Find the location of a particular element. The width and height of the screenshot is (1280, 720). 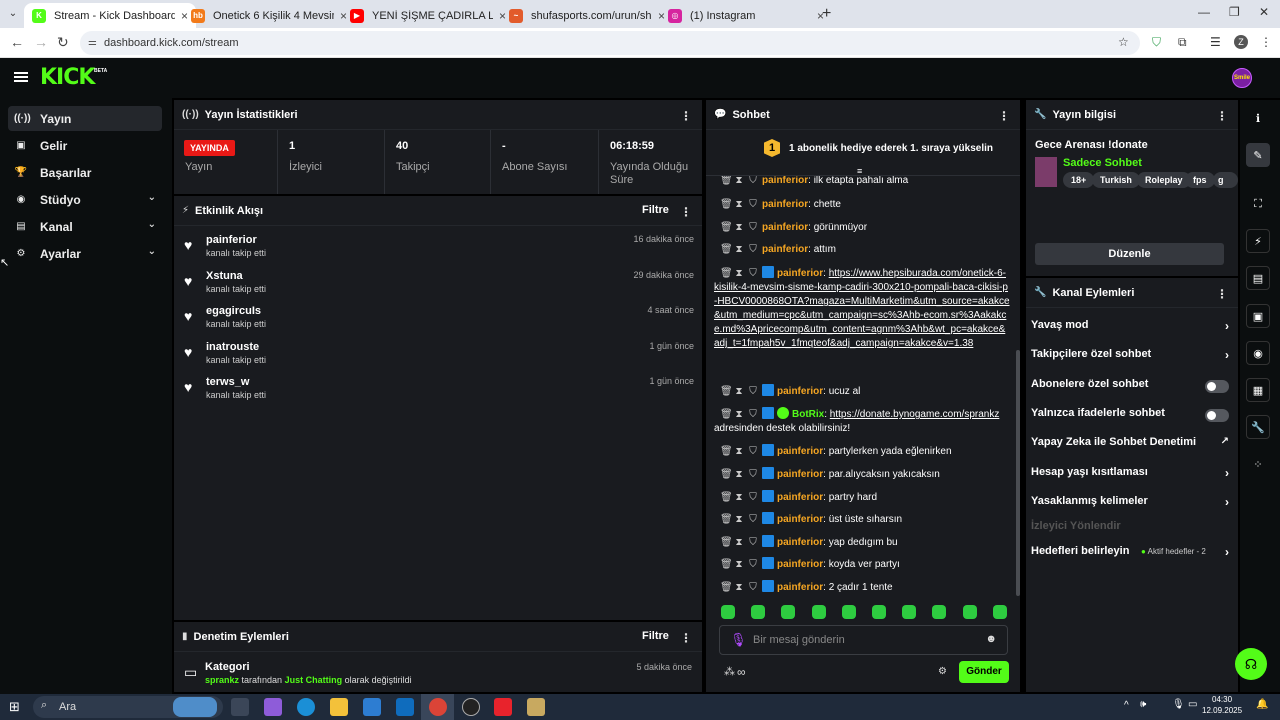

expand-banner-icon: ≡ is located at coordinates (859, 171).